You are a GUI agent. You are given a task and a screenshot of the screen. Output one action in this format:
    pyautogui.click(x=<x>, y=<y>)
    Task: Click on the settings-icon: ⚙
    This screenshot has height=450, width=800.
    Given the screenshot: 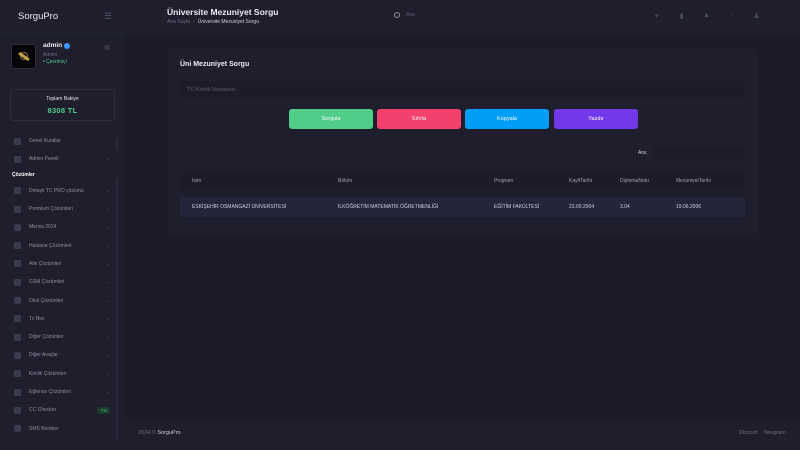 What is the action you would take?
    pyautogui.click(x=107, y=48)
    